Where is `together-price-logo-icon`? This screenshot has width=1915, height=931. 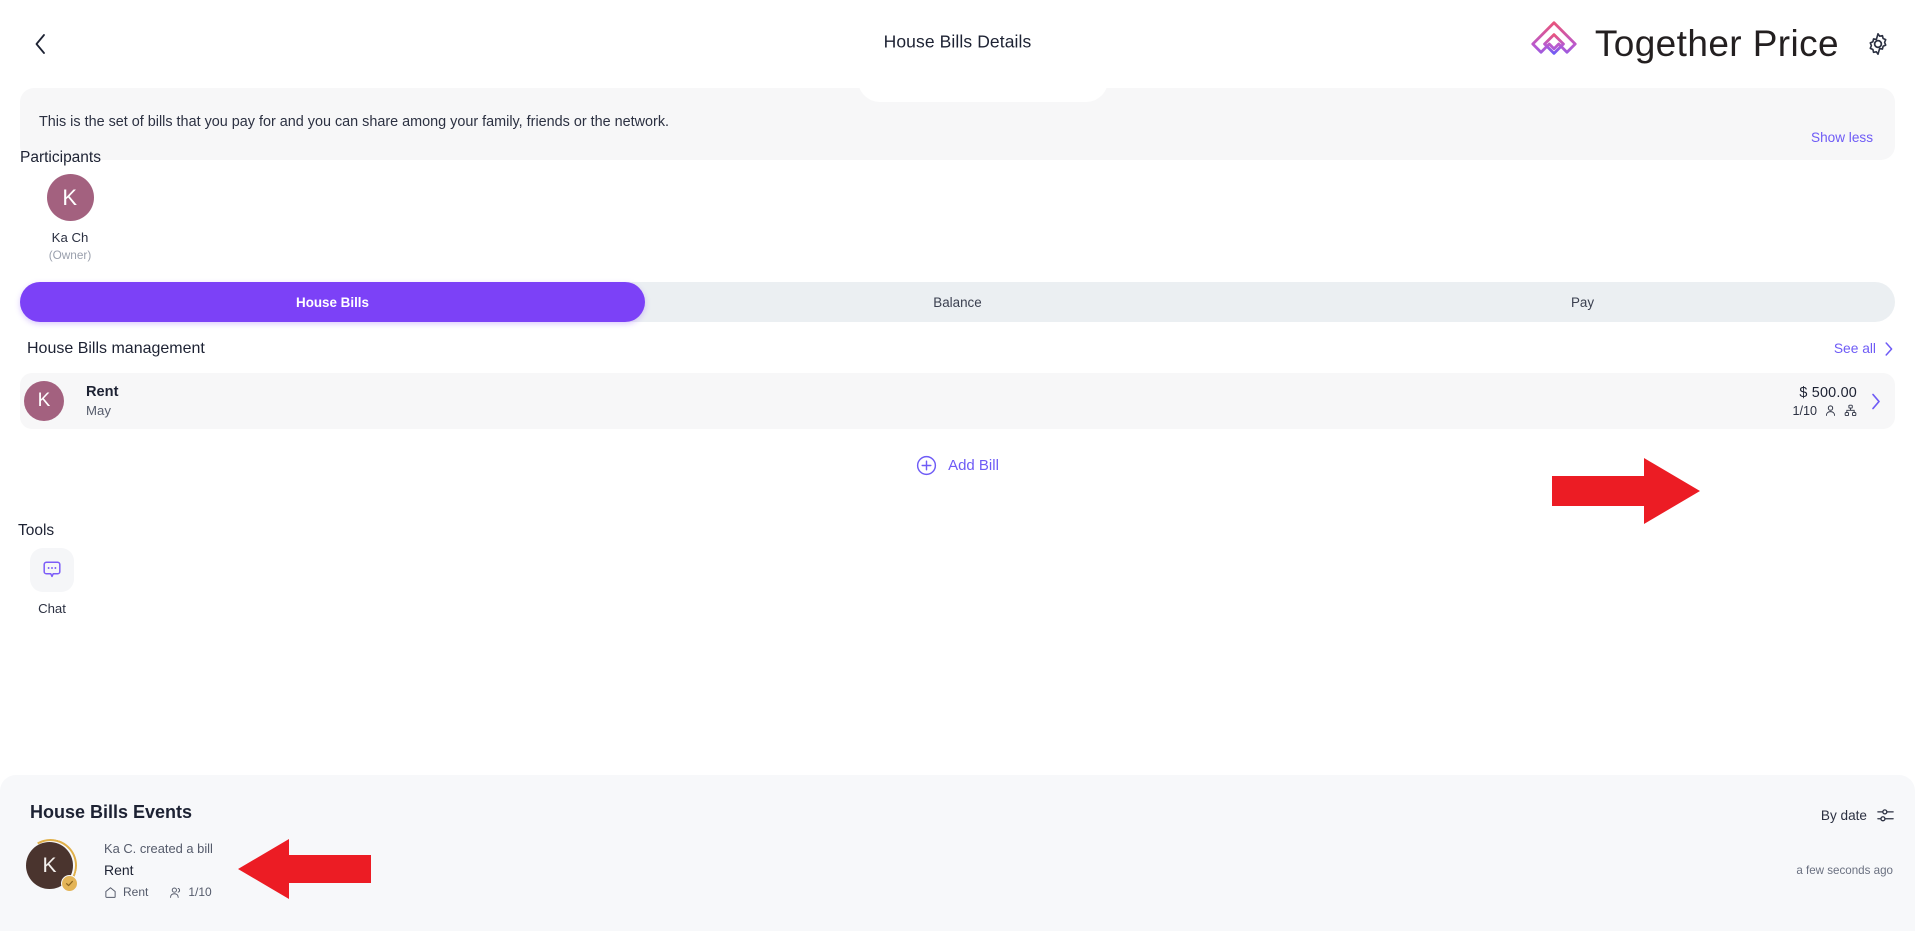 together-price-logo-icon is located at coordinates (1554, 38).